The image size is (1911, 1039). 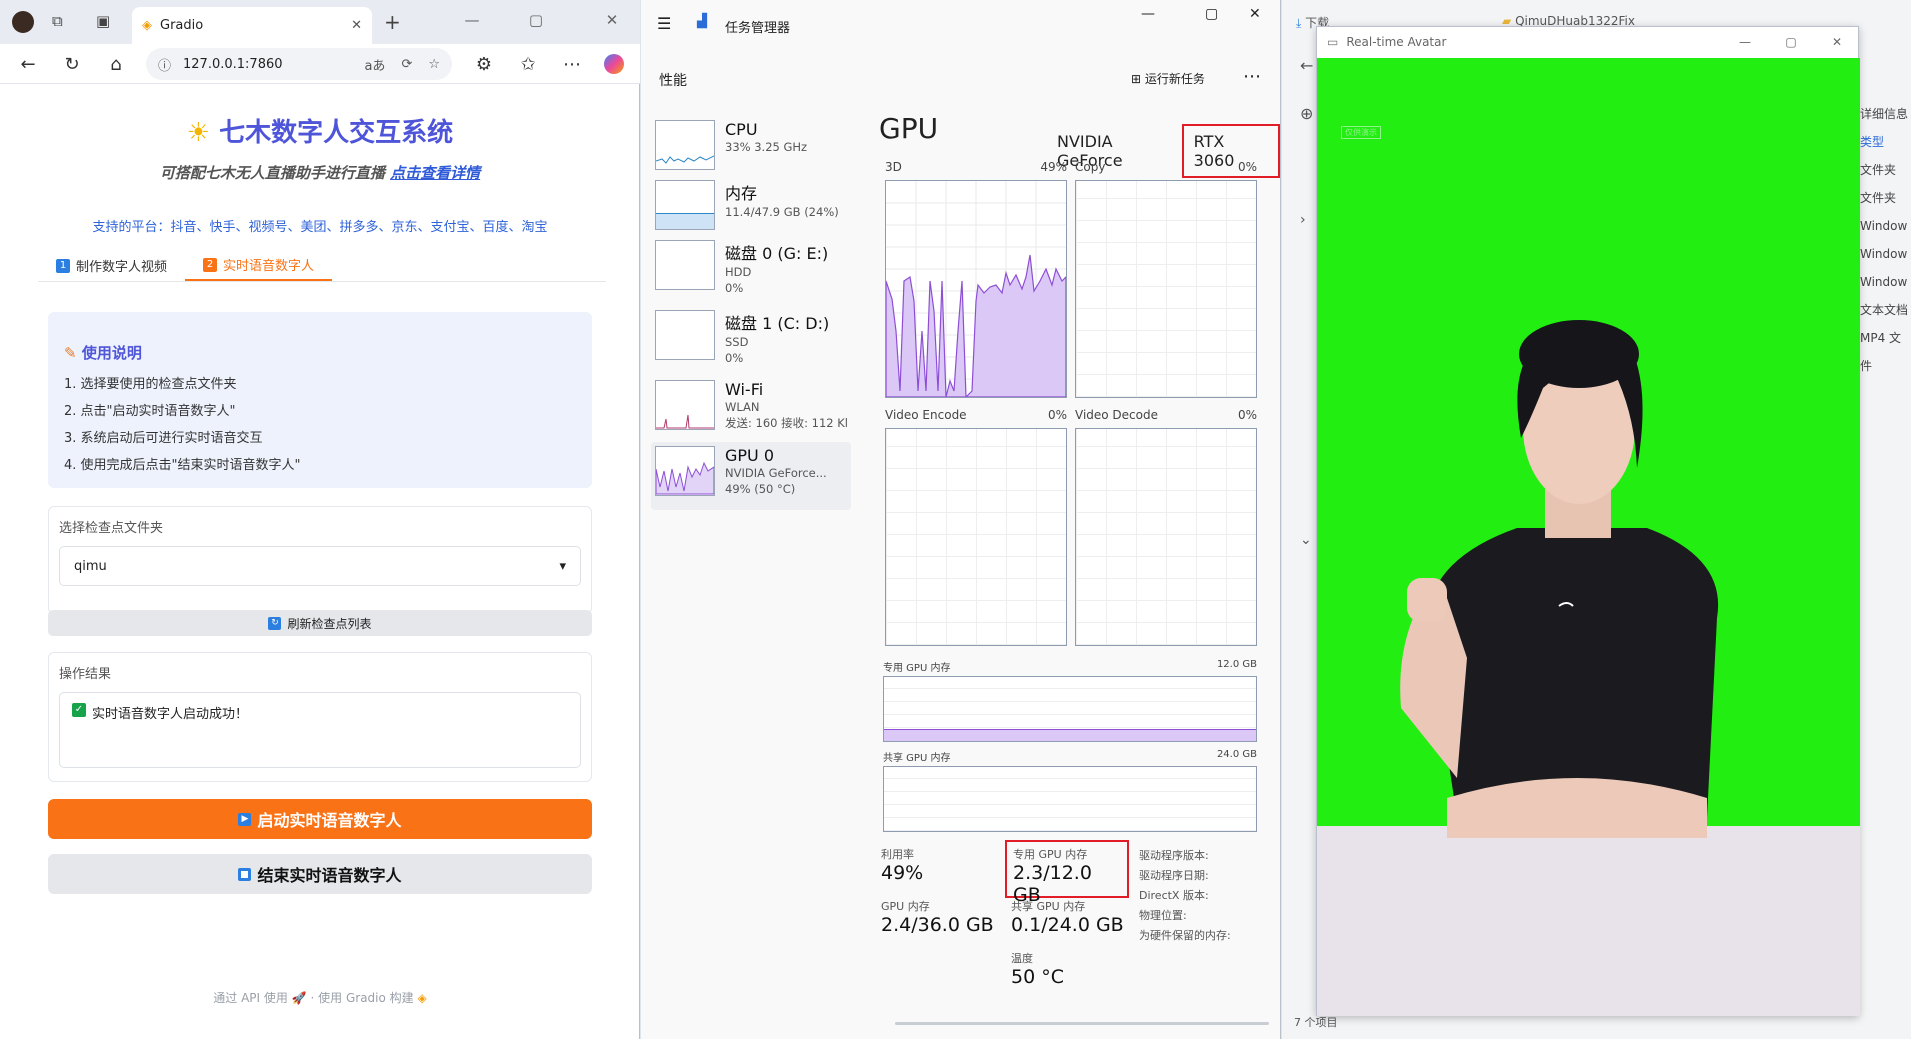 What do you see at coordinates (777, 253) in the screenshot?
I see `device-name: 磁盘 0 (G: E:)` at bounding box center [777, 253].